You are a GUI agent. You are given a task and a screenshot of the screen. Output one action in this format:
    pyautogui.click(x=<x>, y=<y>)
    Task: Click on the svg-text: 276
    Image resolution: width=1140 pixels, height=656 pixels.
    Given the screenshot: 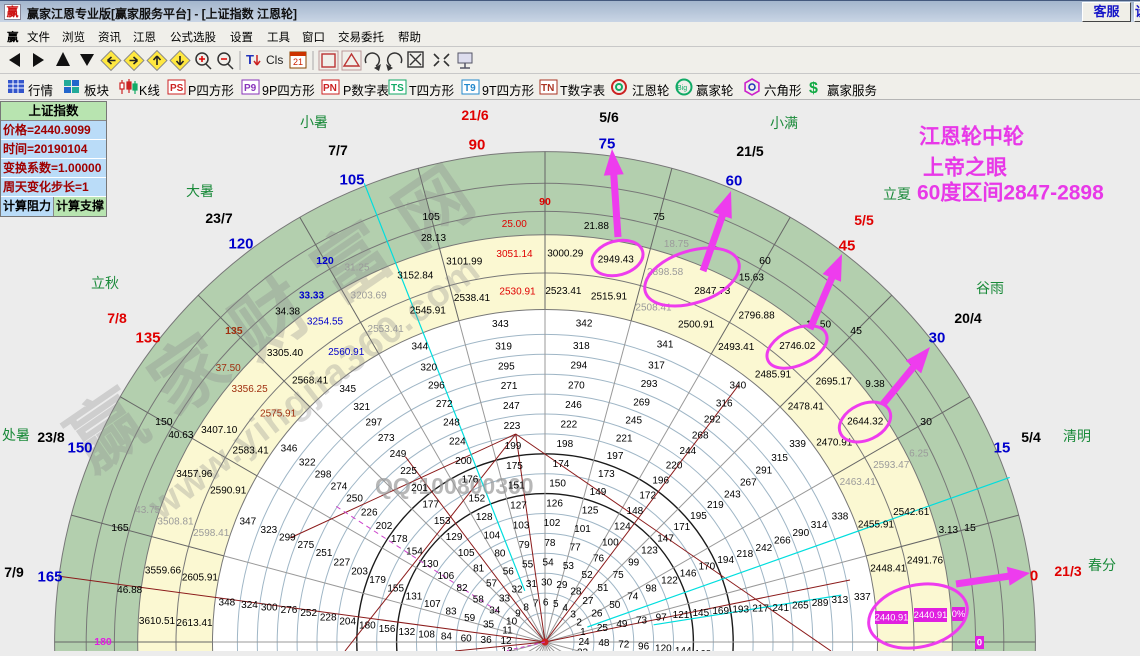 What is the action you would take?
    pyautogui.click(x=289, y=610)
    